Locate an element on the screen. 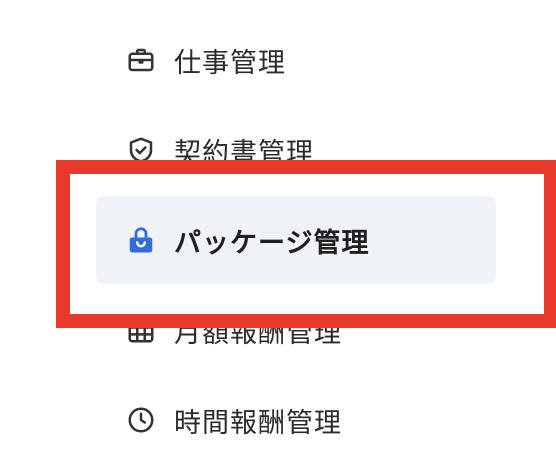 This screenshot has height=464, width=556. sidebar-item-package-management: パッケージ管理 is located at coordinates (296, 240).